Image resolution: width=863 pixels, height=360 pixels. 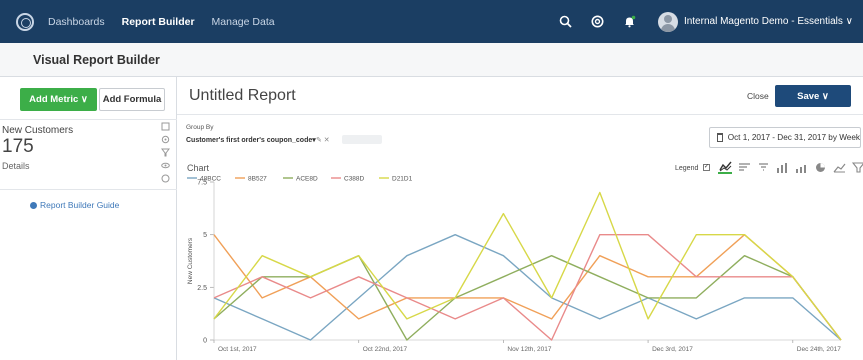 What do you see at coordinates (205, 341) in the screenshot?
I see `y-tick-label: 0` at bounding box center [205, 341].